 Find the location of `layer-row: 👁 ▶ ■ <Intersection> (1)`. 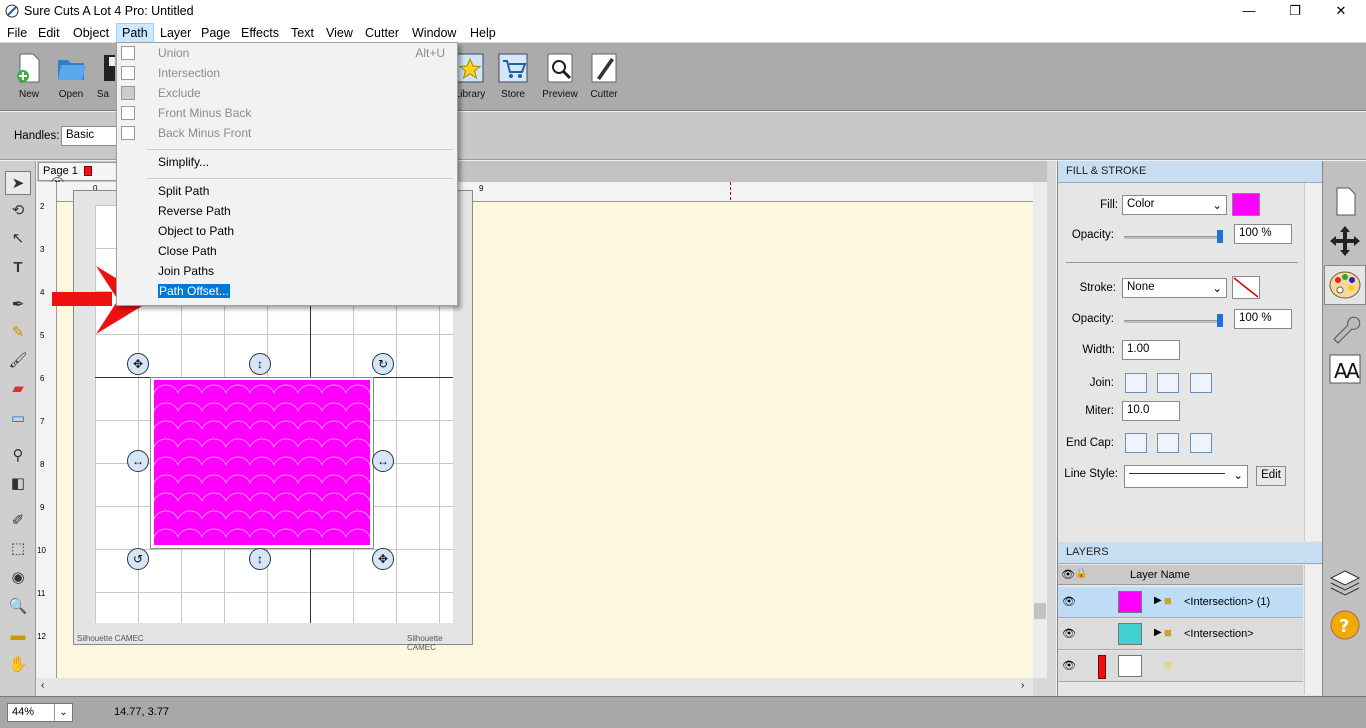

layer-row: 👁 ▶ ■ <Intersection> (1) is located at coordinates (1180, 602).